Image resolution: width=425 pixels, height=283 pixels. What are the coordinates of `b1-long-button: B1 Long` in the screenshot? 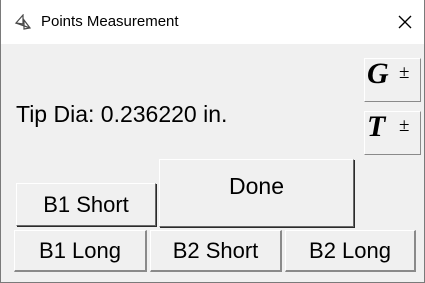 It's located at (80, 251).